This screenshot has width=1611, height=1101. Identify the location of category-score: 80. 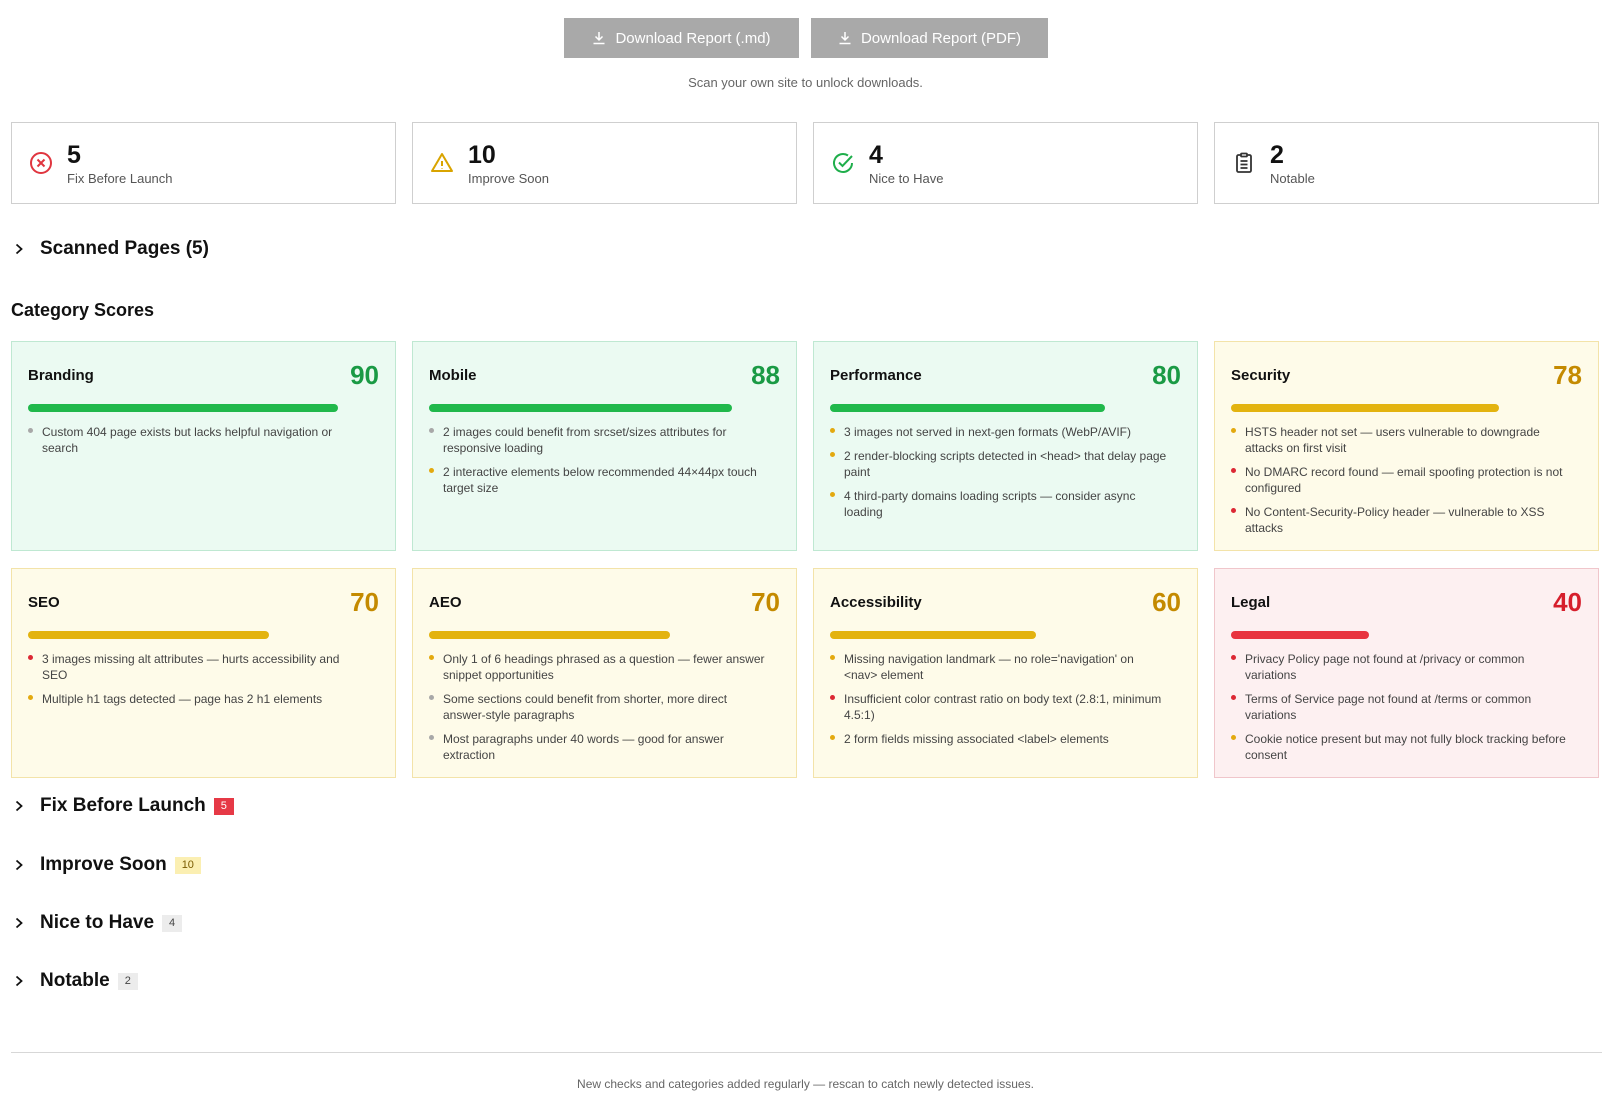
(1166, 374).